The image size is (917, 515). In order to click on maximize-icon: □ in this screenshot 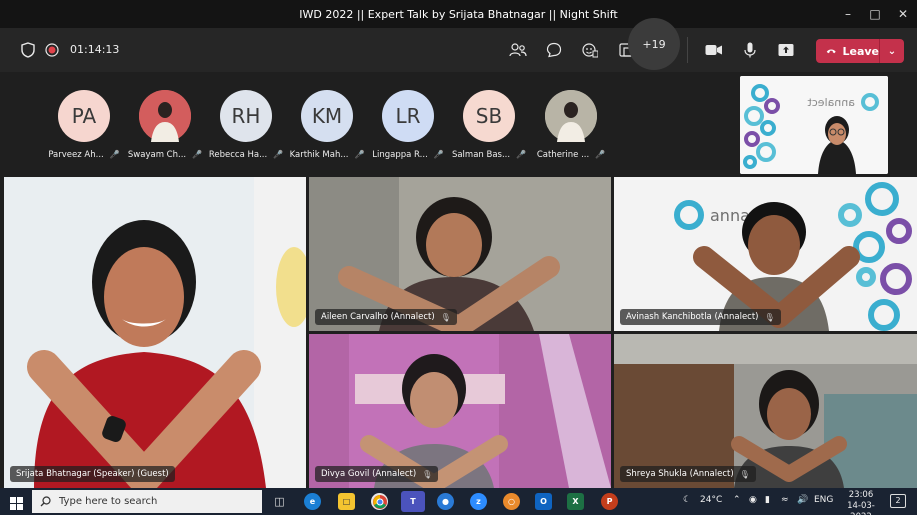, I will do `click(875, 14)`.